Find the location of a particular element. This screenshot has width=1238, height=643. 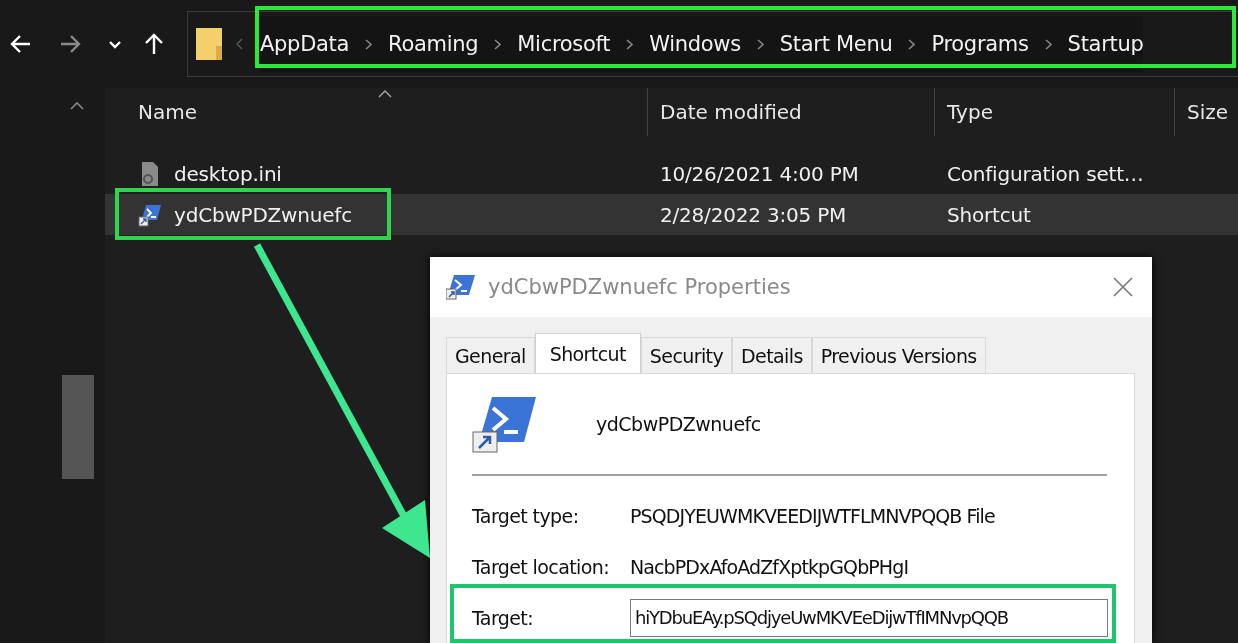

field-label: Target type: is located at coordinates (526, 515).